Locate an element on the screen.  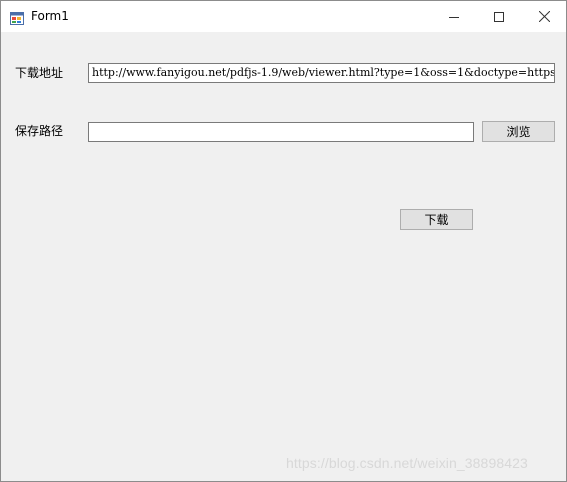
watermark-text: https://blog.csdn.net/weixin_38898423 is located at coordinates (407, 463).